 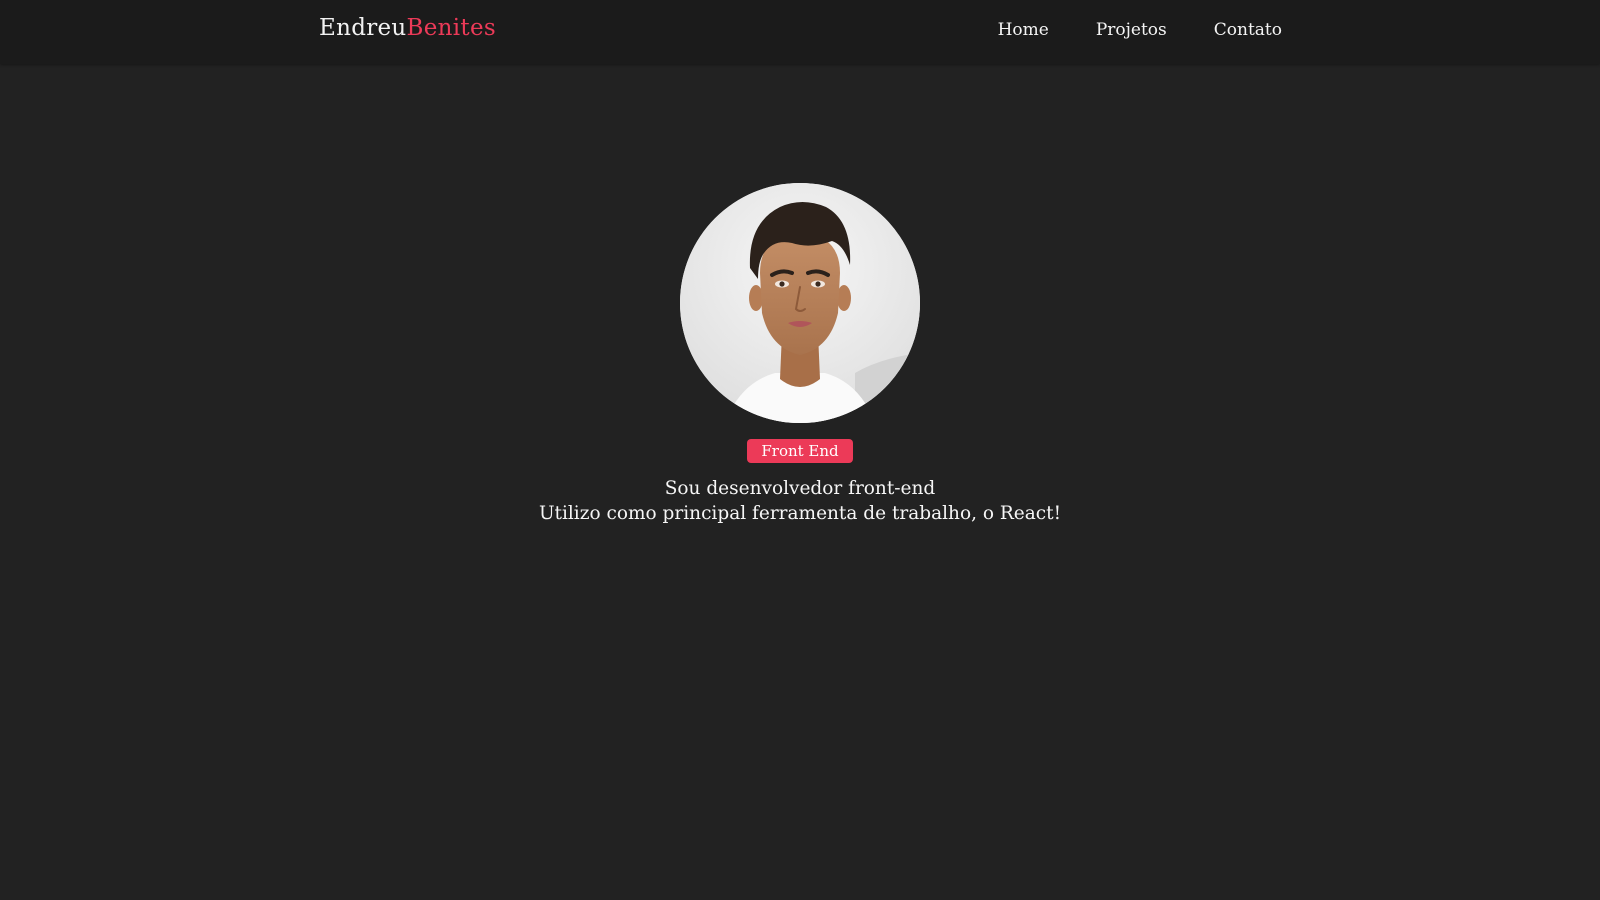 What do you see at coordinates (800, 451) in the screenshot?
I see `role-badge: Front End` at bounding box center [800, 451].